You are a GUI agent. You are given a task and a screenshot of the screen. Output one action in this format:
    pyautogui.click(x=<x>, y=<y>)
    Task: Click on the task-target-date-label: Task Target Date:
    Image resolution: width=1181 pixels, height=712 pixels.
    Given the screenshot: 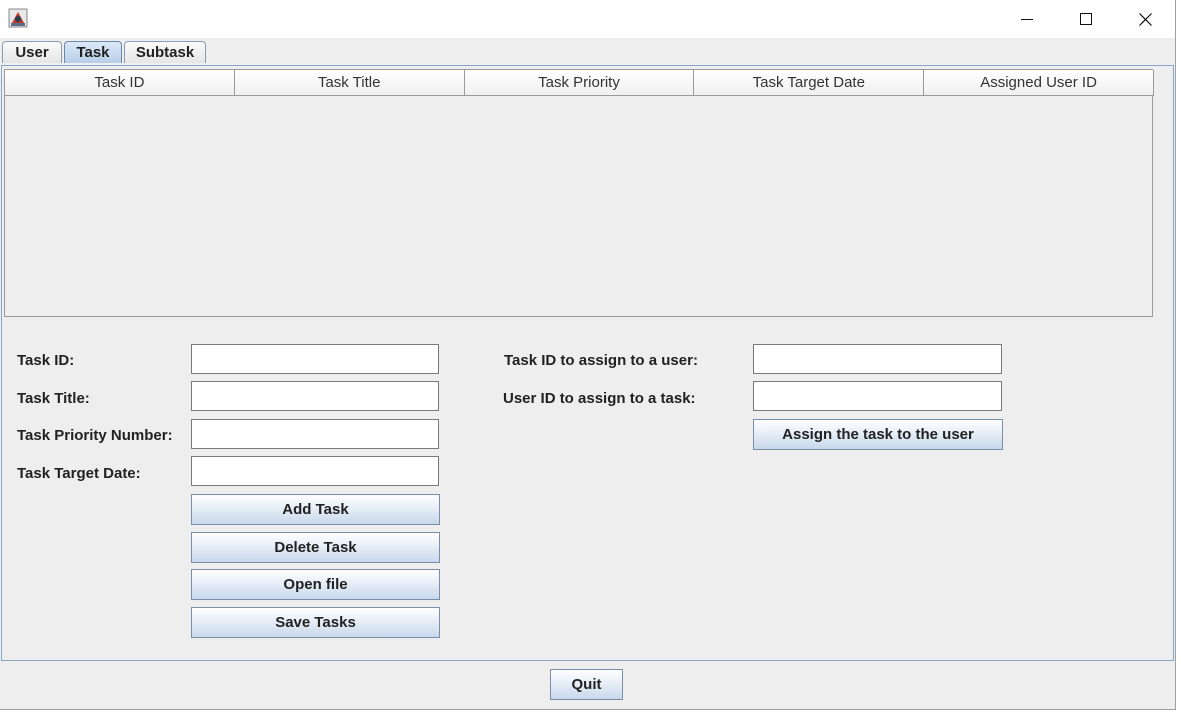 What is the action you would take?
    pyautogui.click(x=79, y=473)
    